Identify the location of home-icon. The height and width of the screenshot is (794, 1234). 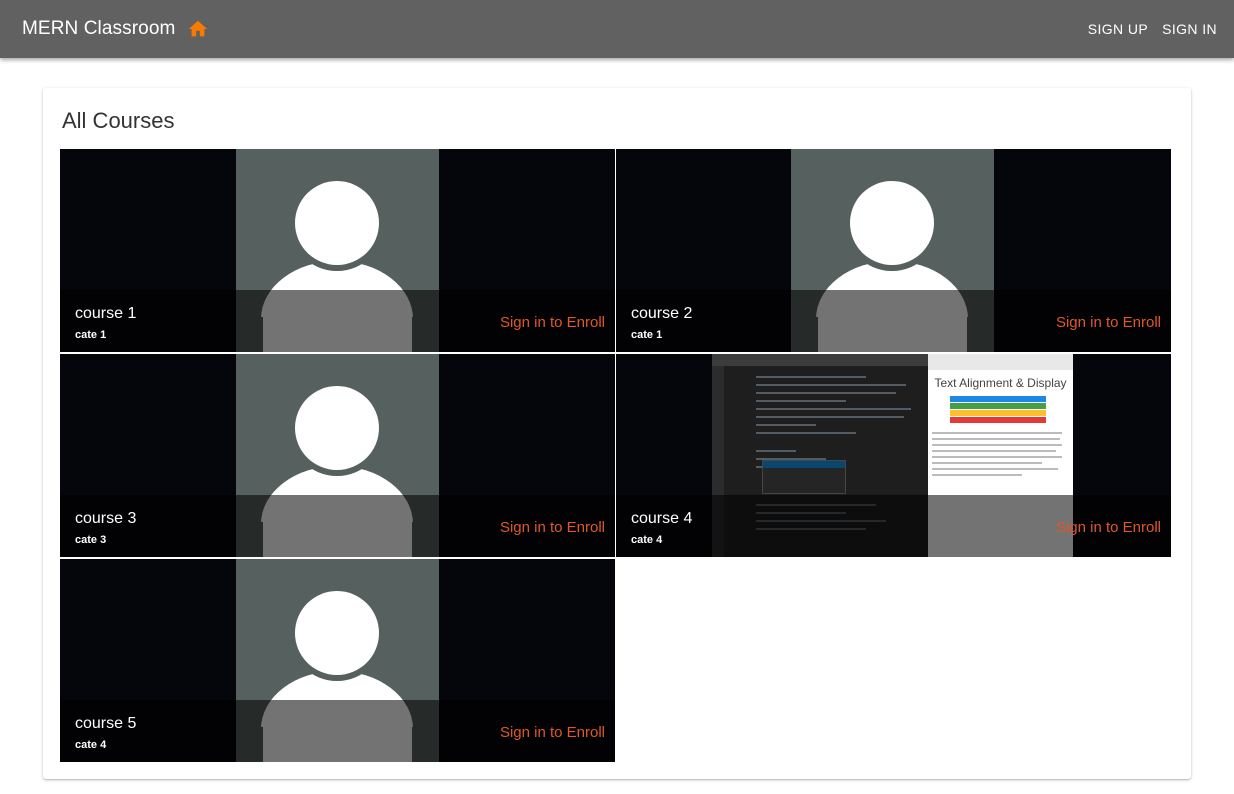
(198, 29).